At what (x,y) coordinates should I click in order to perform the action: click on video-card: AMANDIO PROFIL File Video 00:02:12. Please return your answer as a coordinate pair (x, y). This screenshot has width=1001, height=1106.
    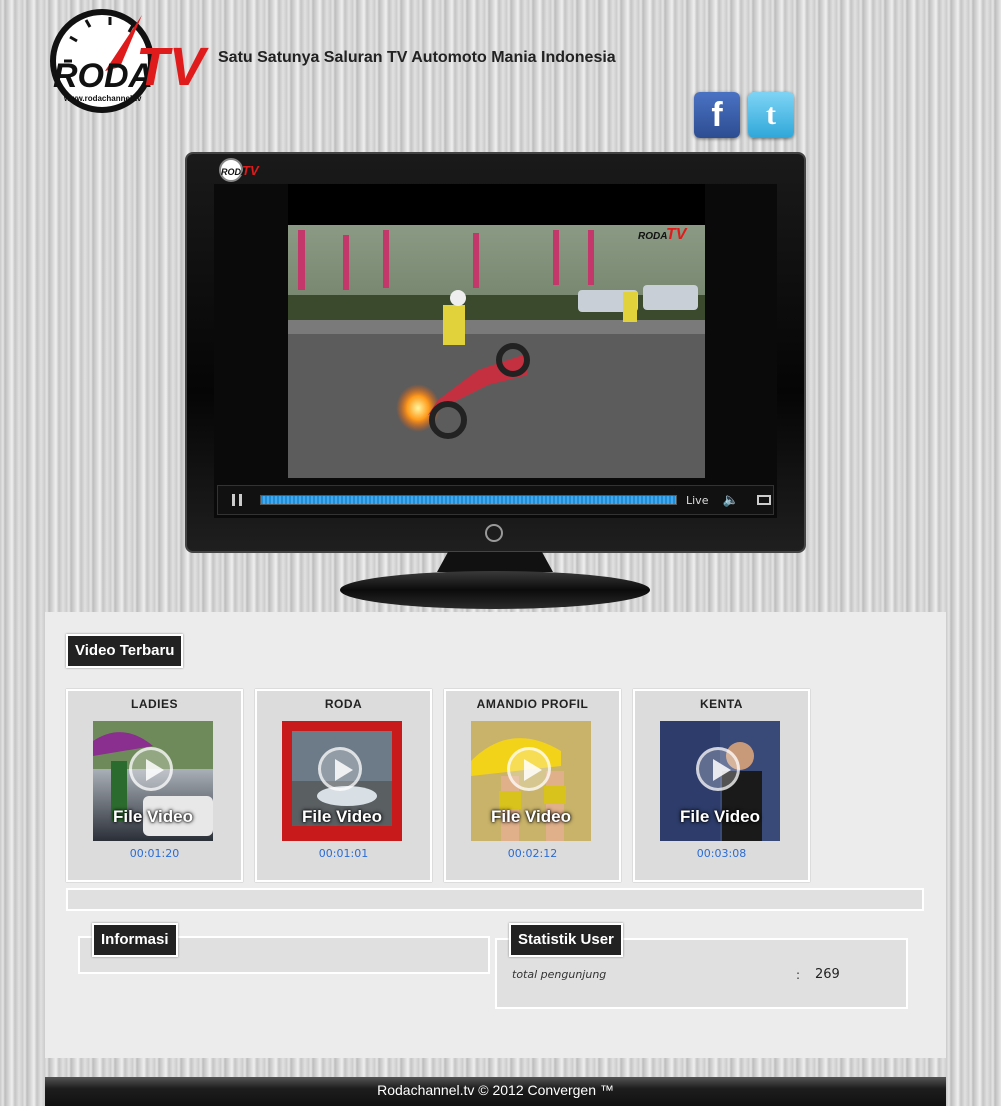
    Looking at the image, I should click on (532, 785).